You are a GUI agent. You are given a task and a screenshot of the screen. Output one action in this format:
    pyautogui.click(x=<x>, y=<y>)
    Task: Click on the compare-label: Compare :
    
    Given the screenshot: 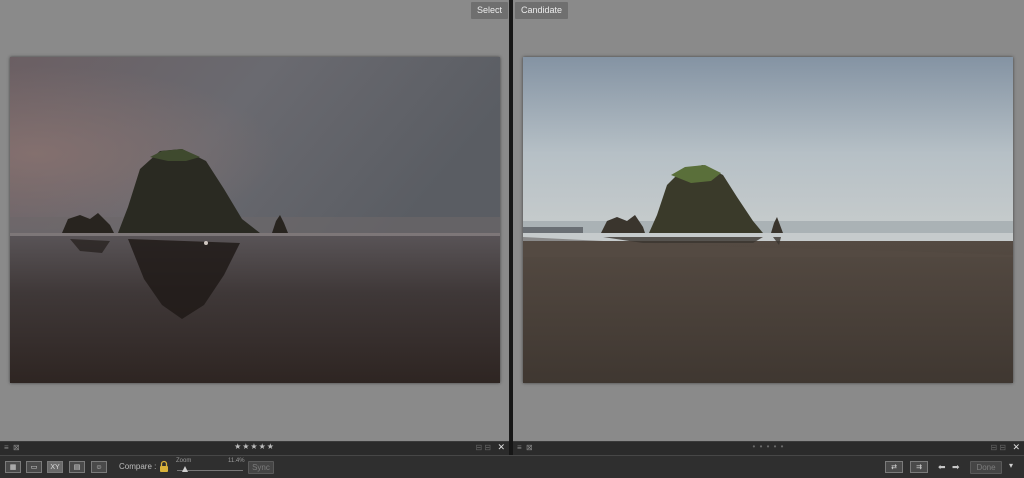 What is the action you would take?
    pyautogui.click(x=138, y=466)
    